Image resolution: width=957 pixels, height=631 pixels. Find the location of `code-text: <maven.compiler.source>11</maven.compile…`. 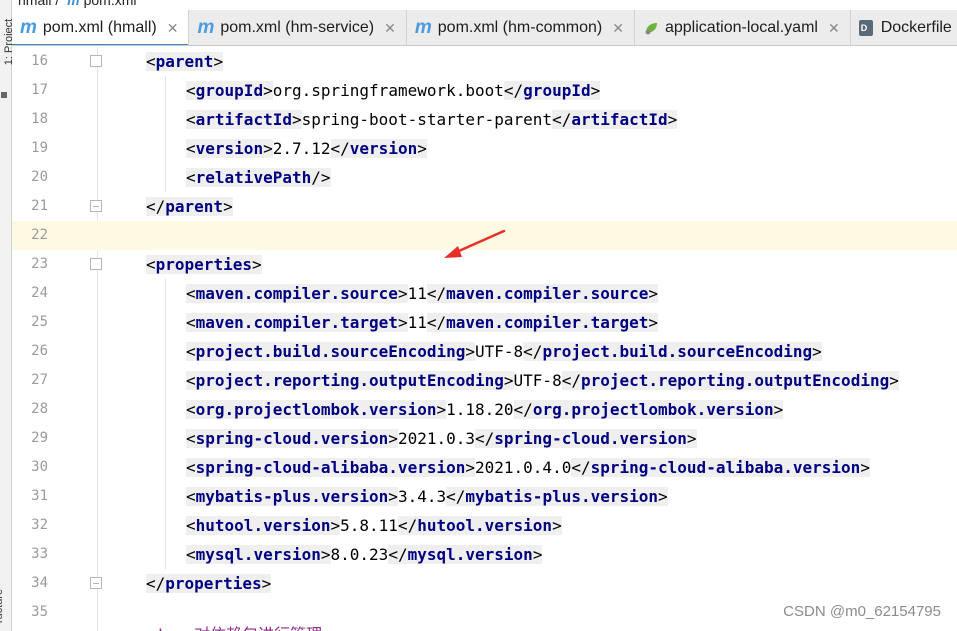

code-text: <maven.compiler.source>11</maven.compile… is located at coordinates (422, 293).